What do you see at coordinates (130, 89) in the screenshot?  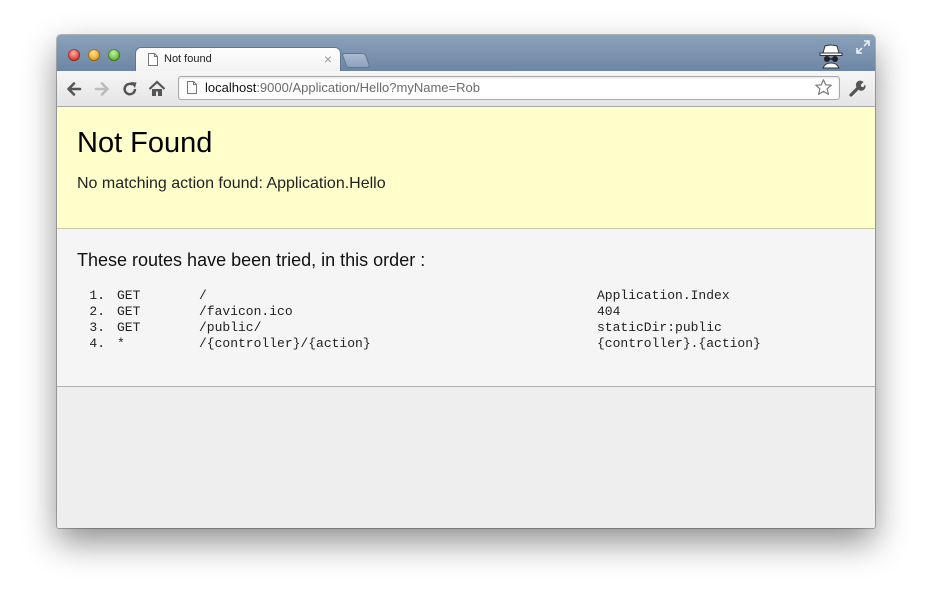 I see `reload-icon` at bounding box center [130, 89].